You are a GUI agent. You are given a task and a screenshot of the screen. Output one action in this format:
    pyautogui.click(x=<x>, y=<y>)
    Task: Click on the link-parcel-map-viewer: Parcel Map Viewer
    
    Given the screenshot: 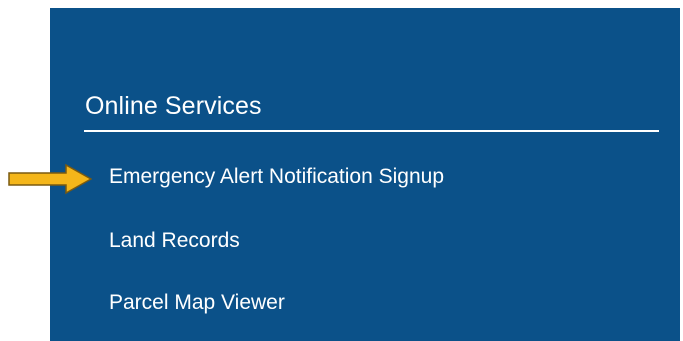 What is the action you would take?
    pyautogui.click(x=197, y=303)
    